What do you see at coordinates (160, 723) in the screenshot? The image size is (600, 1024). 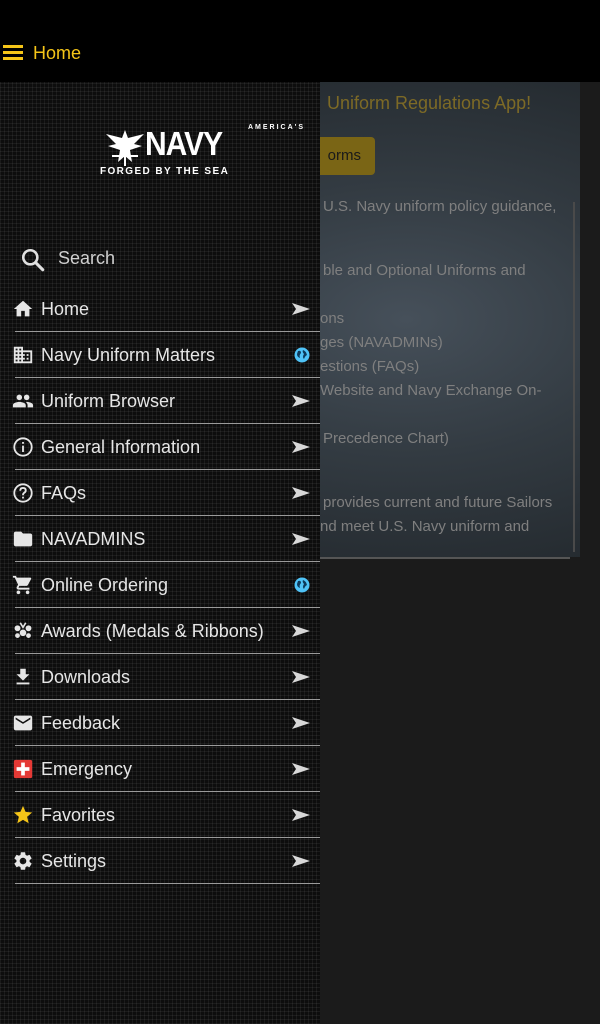 I see `menu-item-feedback: Feedback` at bounding box center [160, 723].